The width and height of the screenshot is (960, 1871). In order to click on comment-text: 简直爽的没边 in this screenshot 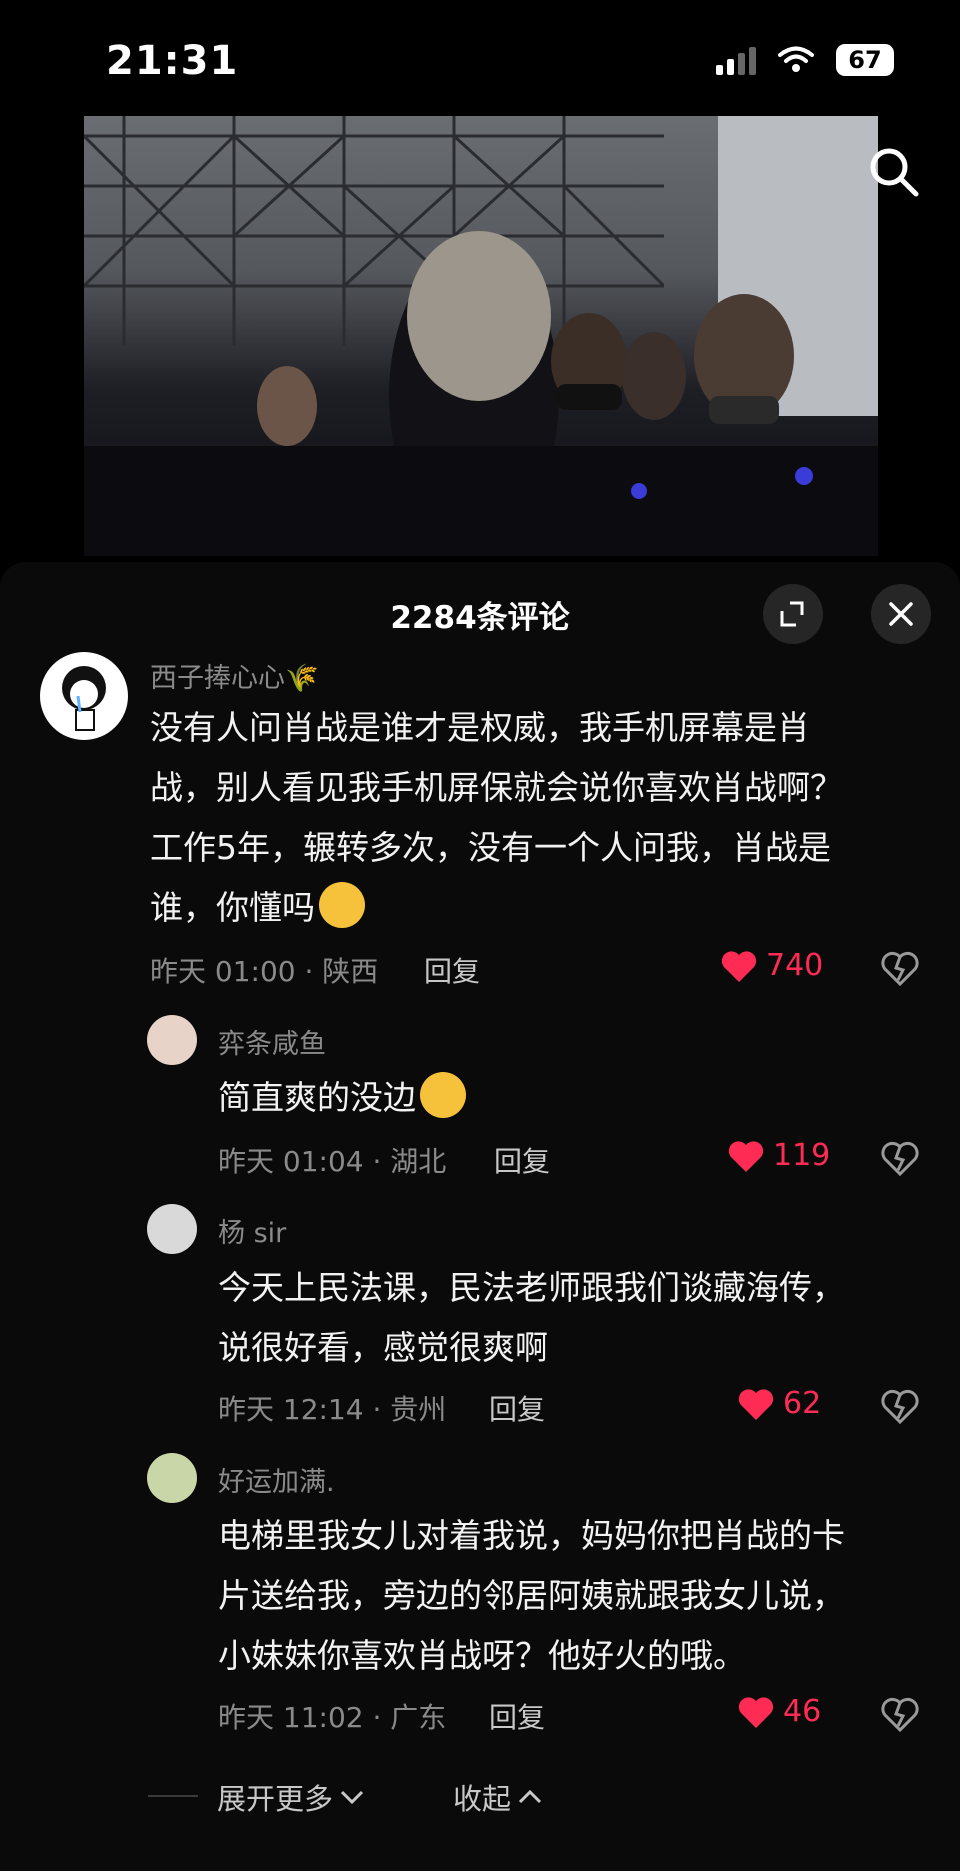, I will do `click(568, 1098)`.